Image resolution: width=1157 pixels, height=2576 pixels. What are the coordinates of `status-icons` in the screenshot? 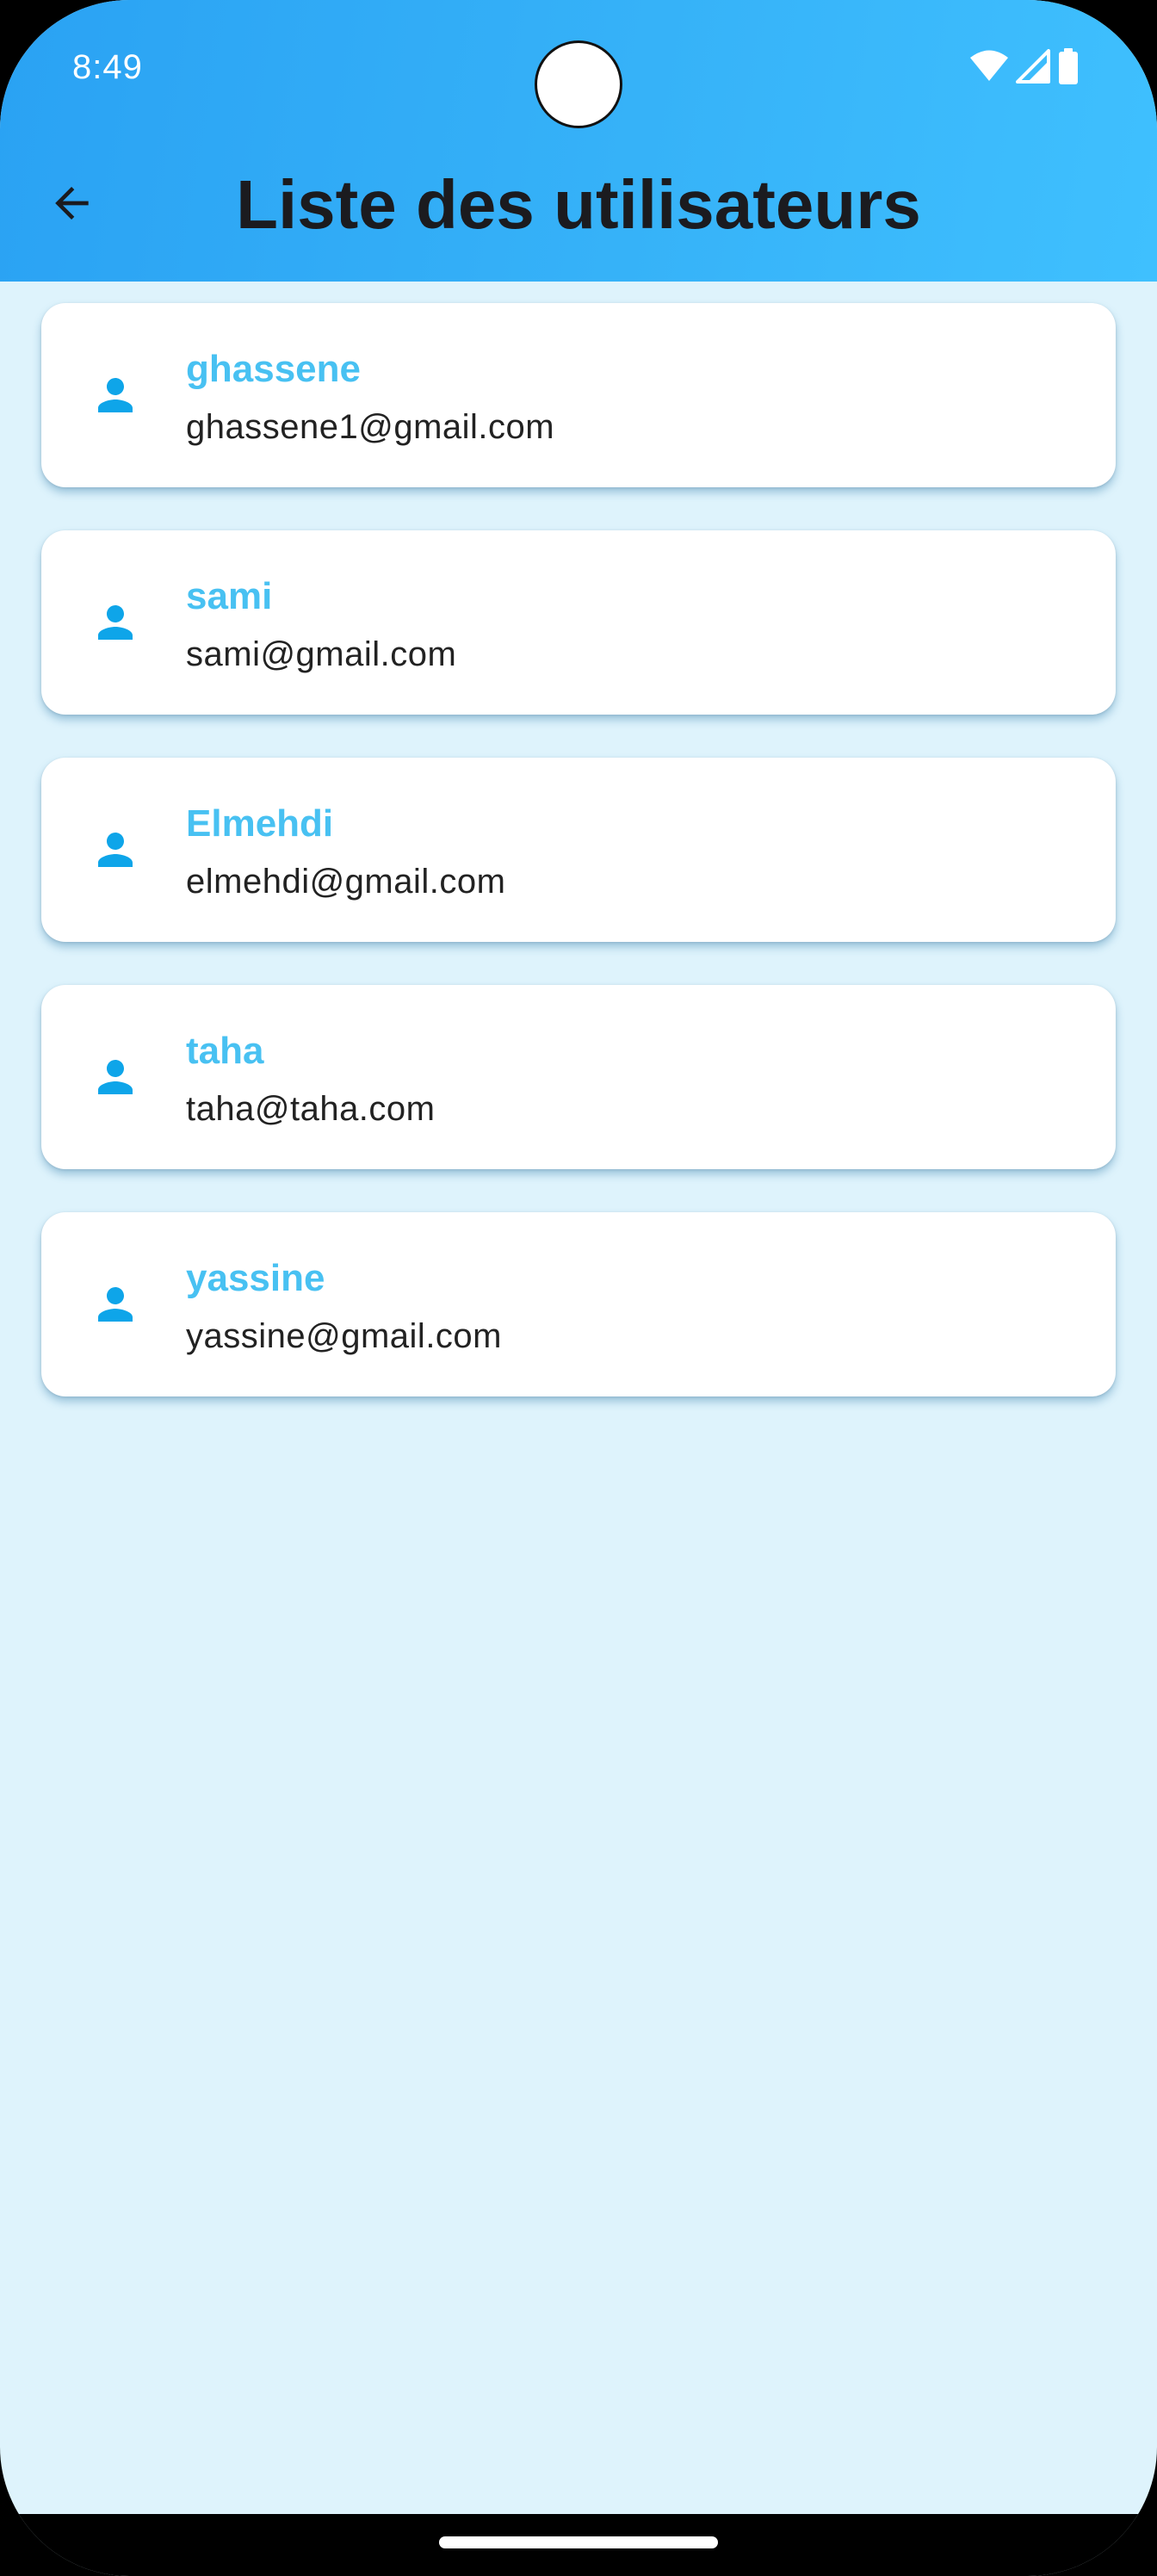 It's located at (1029, 68).